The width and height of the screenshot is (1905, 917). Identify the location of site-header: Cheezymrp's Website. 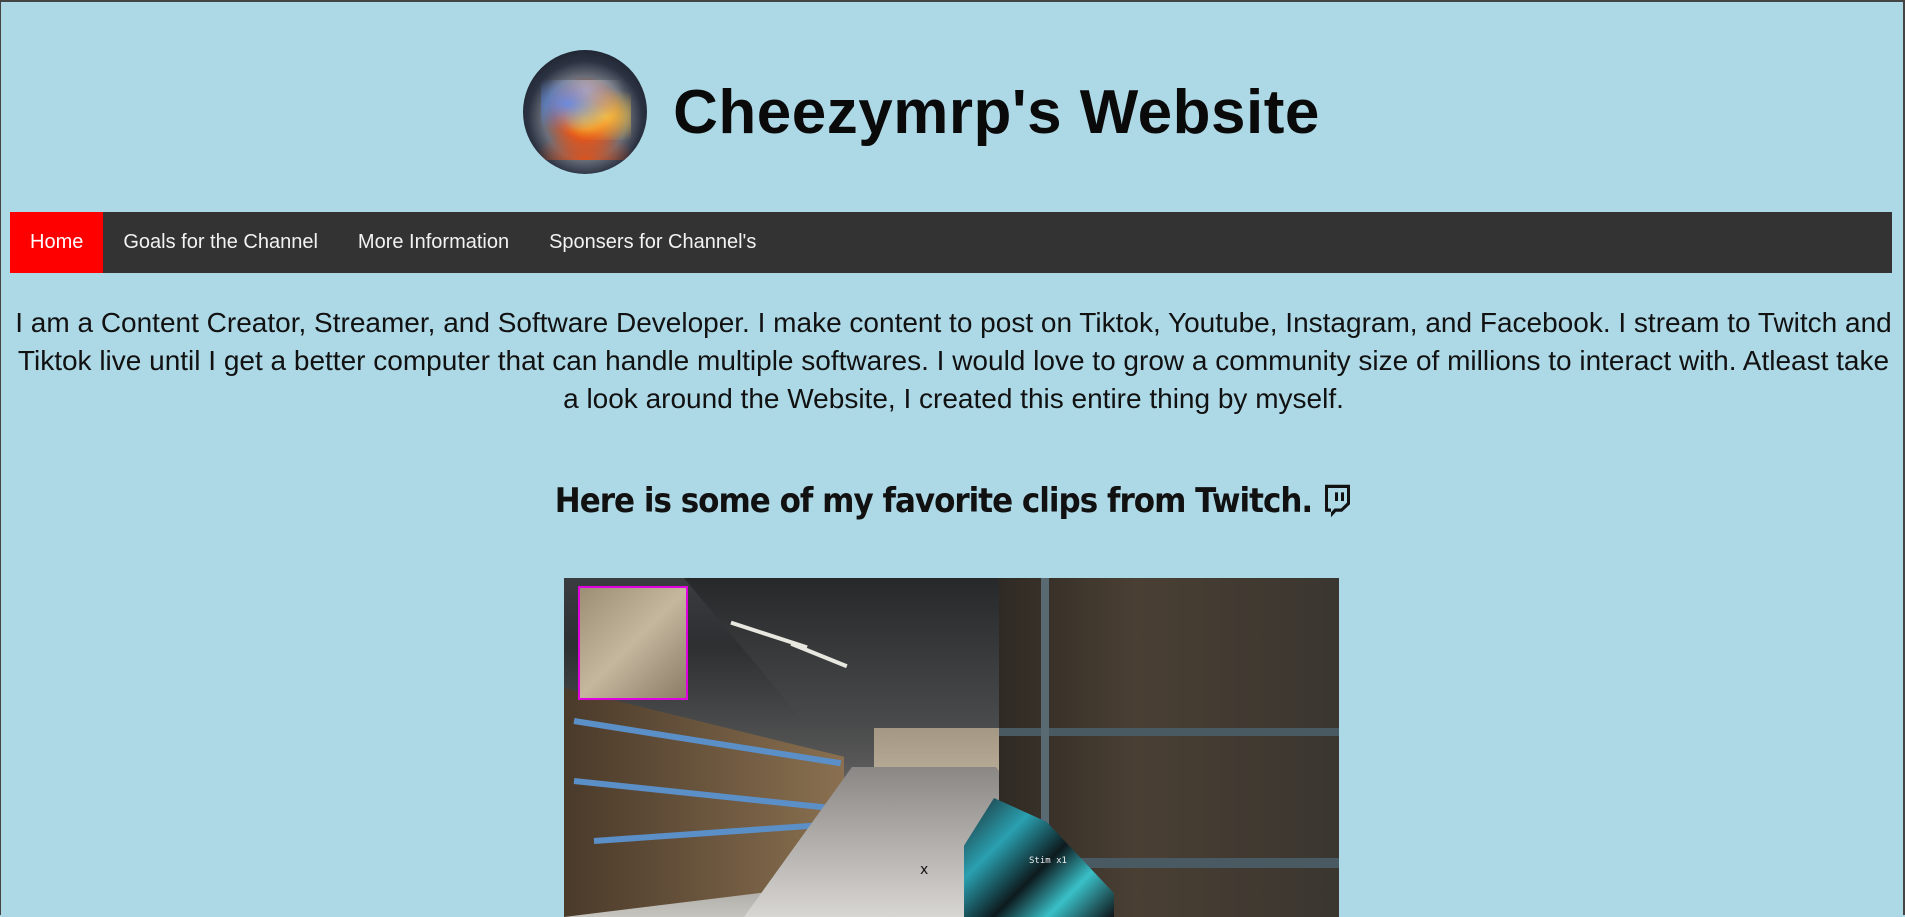
(937, 112).